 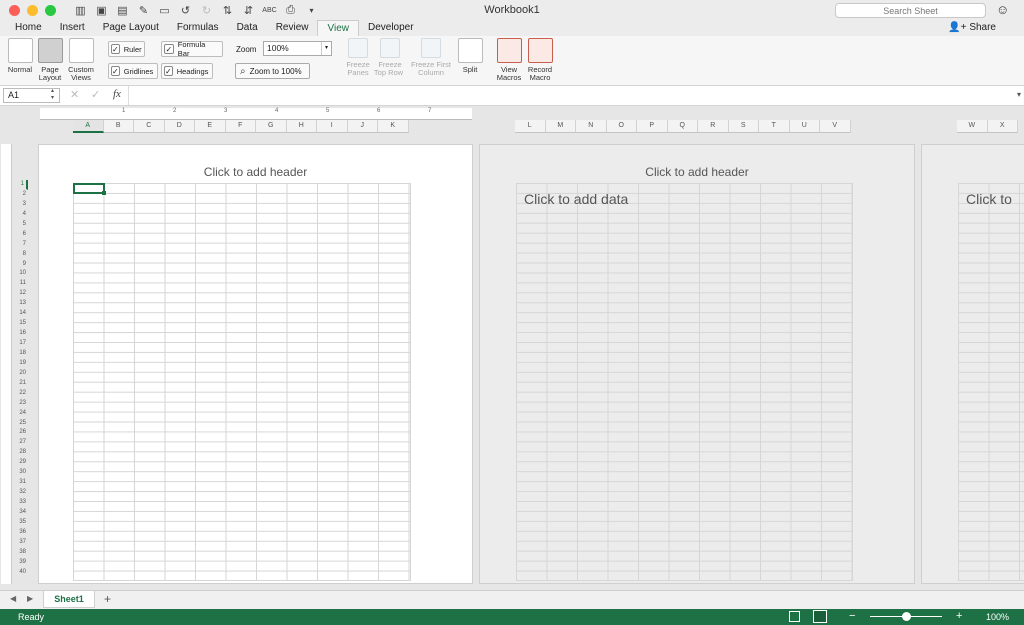 What do you see at coordinates (20, 294) in the screenshot?
I see `row-header: 12` at bounding box center [20, 294].